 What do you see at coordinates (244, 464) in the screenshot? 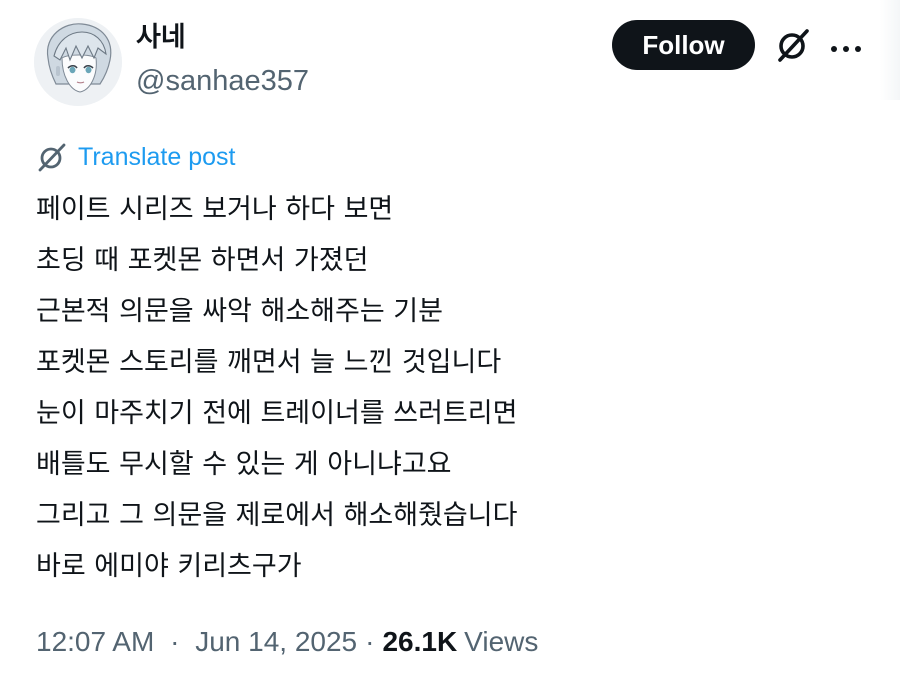
I see `post-line: 배틀도 무시할 수 있는 게 아니냐고요` at bounding box center [244, 464].